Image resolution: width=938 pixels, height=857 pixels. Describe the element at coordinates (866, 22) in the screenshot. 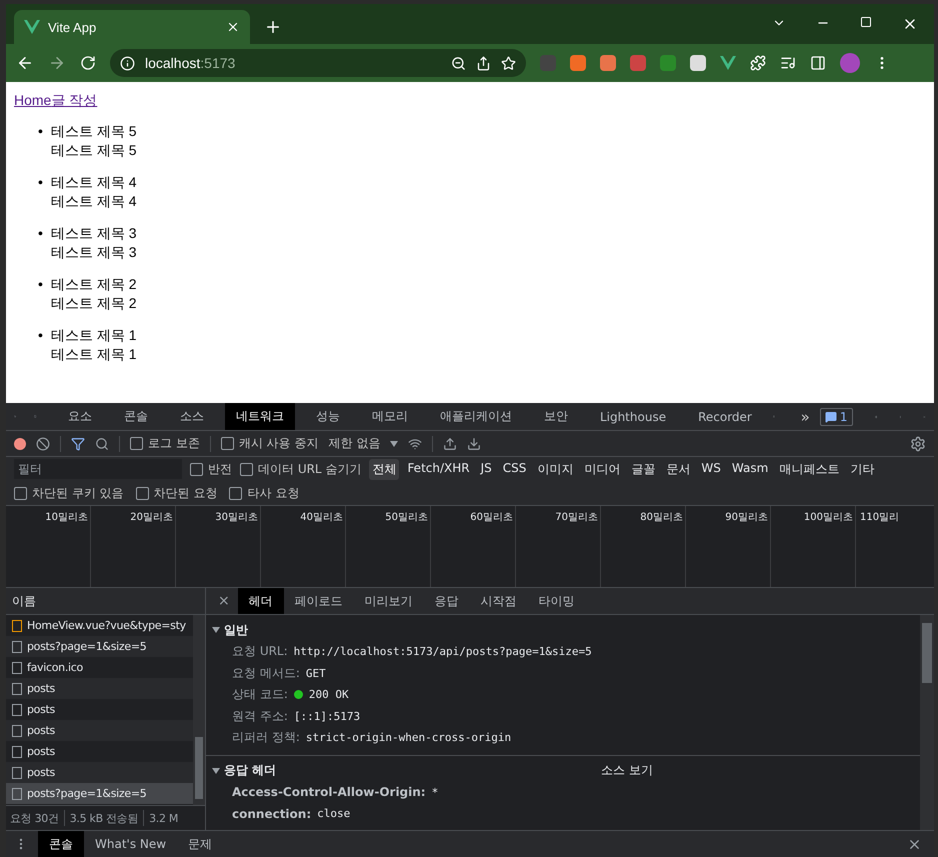

I see `maximize-icon` at that location.